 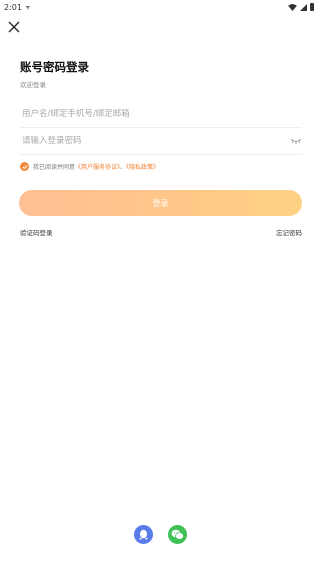 What do you see at coordinates (160, 7) in the screenshot?
I see `status-bar: 2:01 ᯤ` at bounding box center [160, 7].